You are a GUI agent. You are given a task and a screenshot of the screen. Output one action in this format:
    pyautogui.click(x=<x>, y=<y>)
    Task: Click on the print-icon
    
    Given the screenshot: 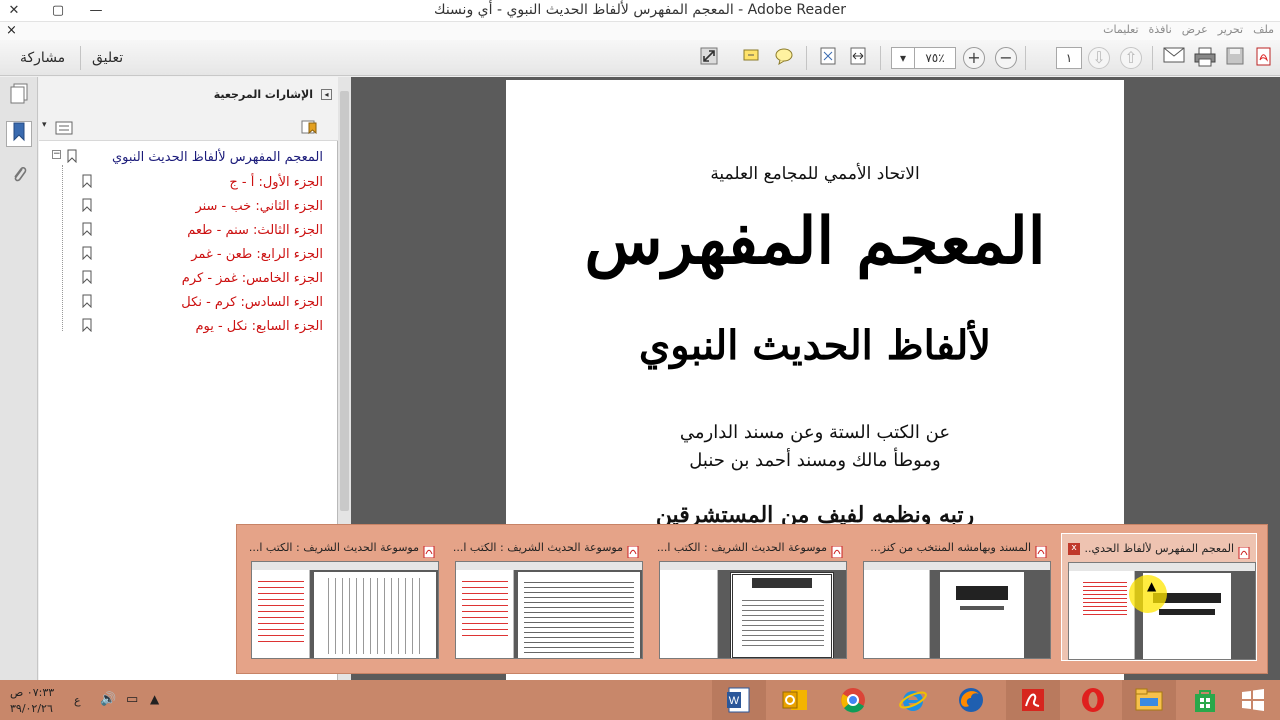 What is the action you would take?
    pyautogui.click(x=1205, y=58)
    